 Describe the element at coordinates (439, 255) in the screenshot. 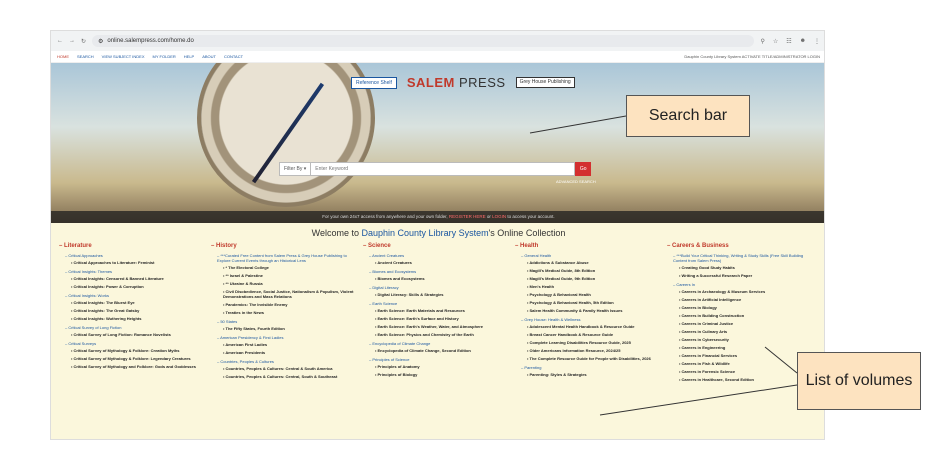

I see `subcategory-link: – Ancient Creatures` at that location.